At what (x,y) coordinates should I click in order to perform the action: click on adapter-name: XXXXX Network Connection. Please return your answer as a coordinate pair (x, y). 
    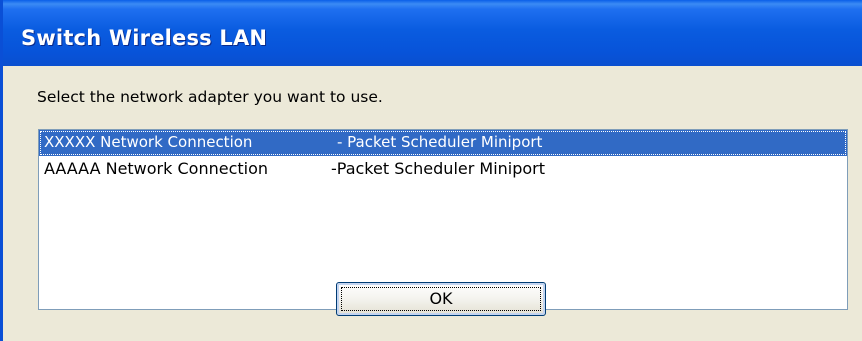
    Looking at the image, I should click on (148, 142).